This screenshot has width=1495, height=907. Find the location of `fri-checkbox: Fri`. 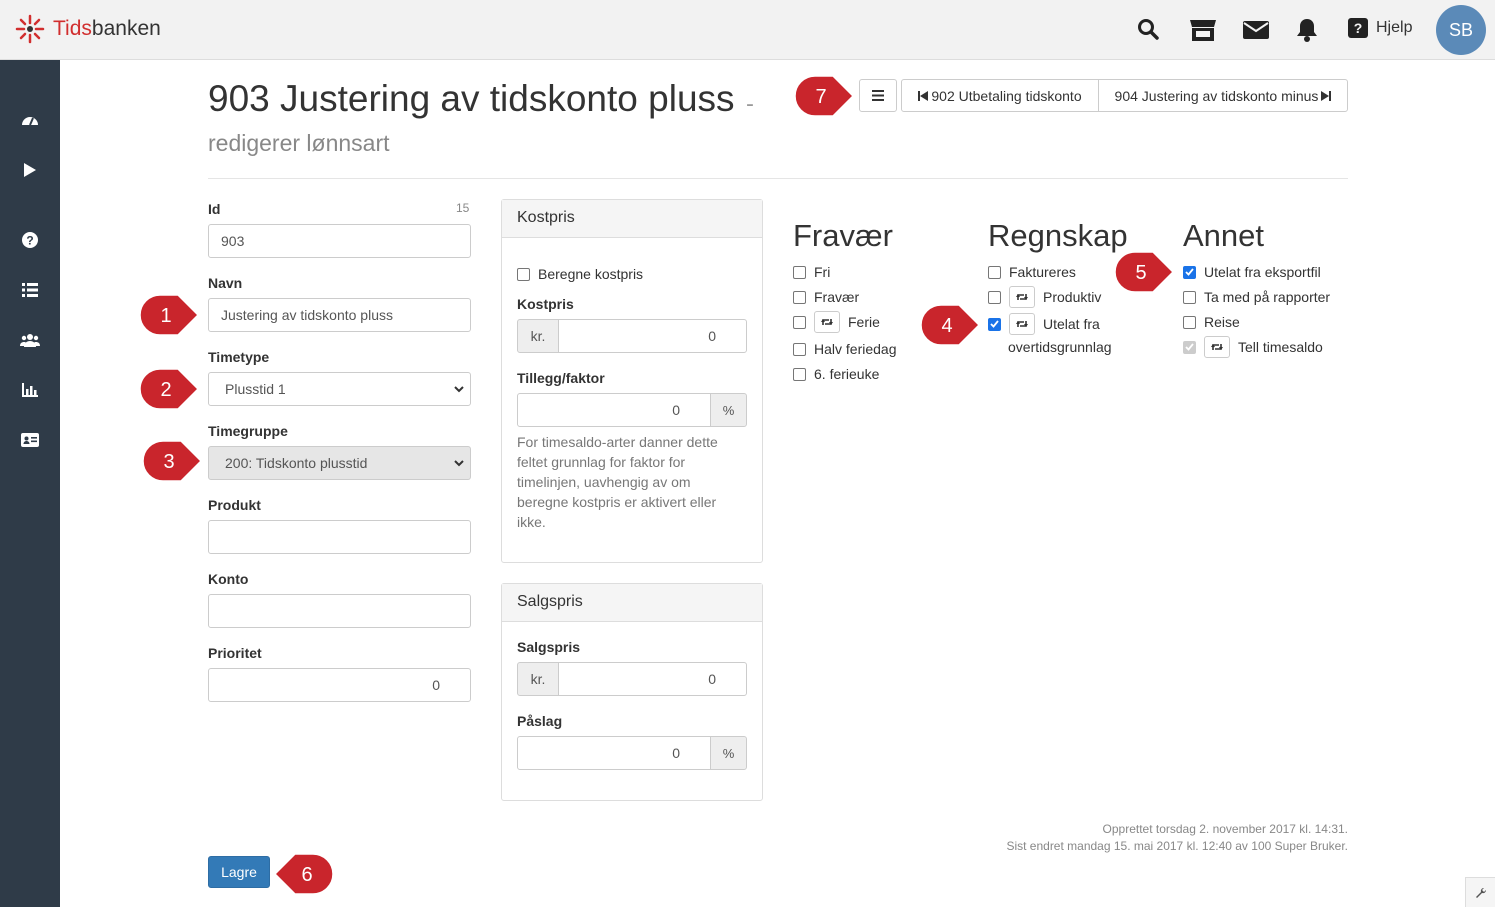

fri-checkbox: Fri is located at coordinates (811, 272).